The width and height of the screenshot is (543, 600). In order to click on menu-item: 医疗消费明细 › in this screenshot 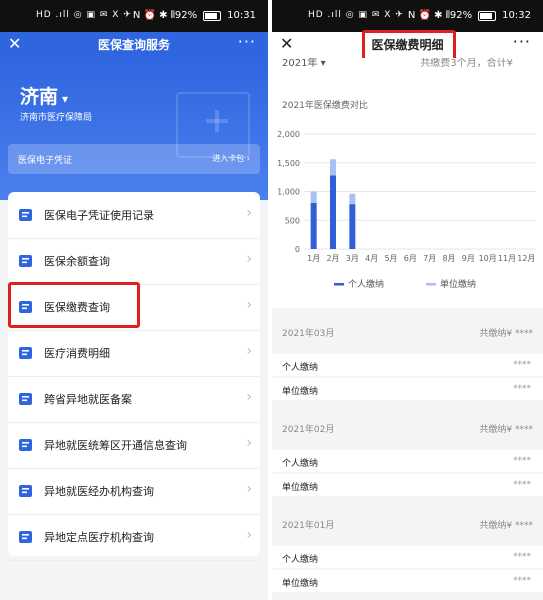, I will do `click(134, 353)`.